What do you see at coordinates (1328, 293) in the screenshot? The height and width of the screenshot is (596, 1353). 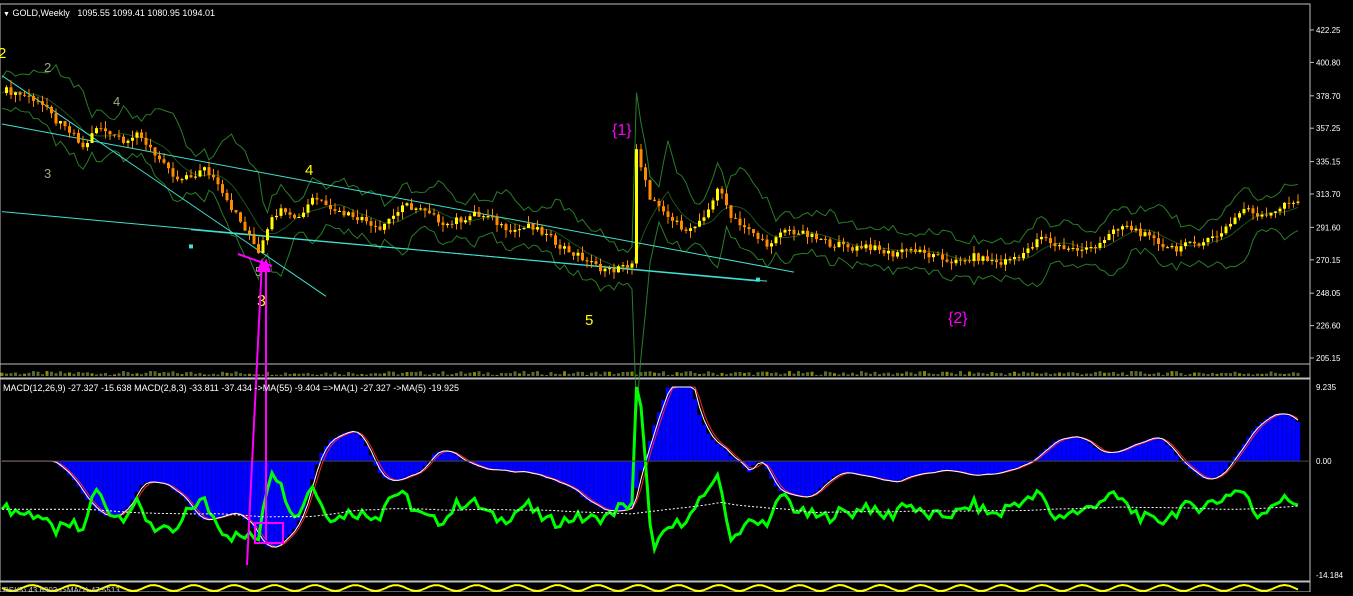 I see `price-tick-label: 248.05` at bounding box center [1328, 293].